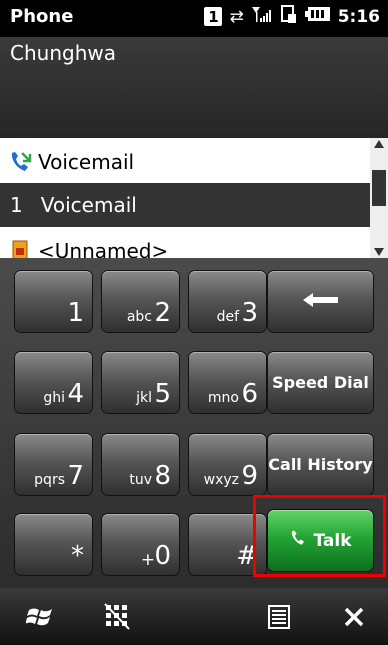  Describe the element at coordinates (49, 480) in the screenshot. I see `key-letters: pqrs` at that location.